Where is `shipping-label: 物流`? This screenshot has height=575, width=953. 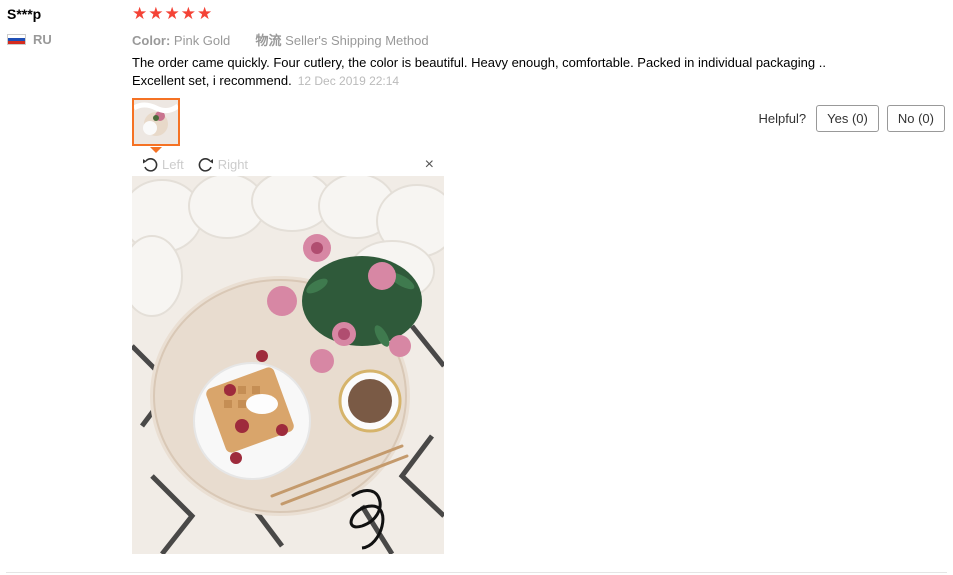 shipping-label: 物流 is located at coordinates (268, 40).